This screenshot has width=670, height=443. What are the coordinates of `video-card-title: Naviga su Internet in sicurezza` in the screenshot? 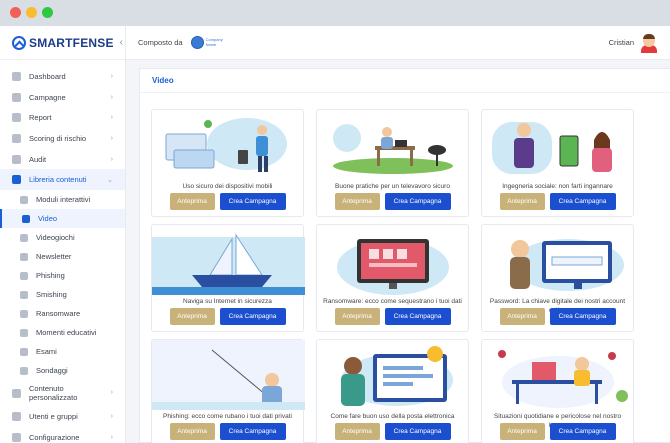 It's located at (227, 301).